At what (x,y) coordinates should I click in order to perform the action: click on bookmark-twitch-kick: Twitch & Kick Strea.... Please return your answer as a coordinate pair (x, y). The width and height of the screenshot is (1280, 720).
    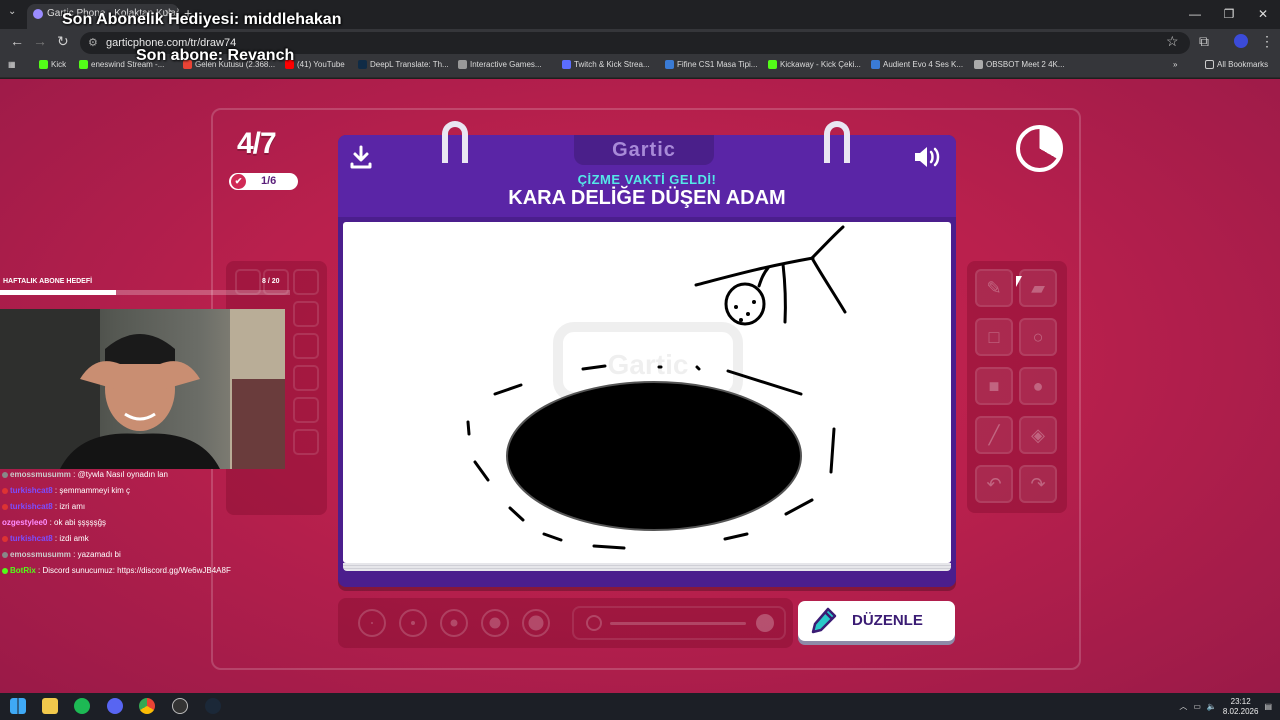
    Looking at the image, I should click on (606, 64).